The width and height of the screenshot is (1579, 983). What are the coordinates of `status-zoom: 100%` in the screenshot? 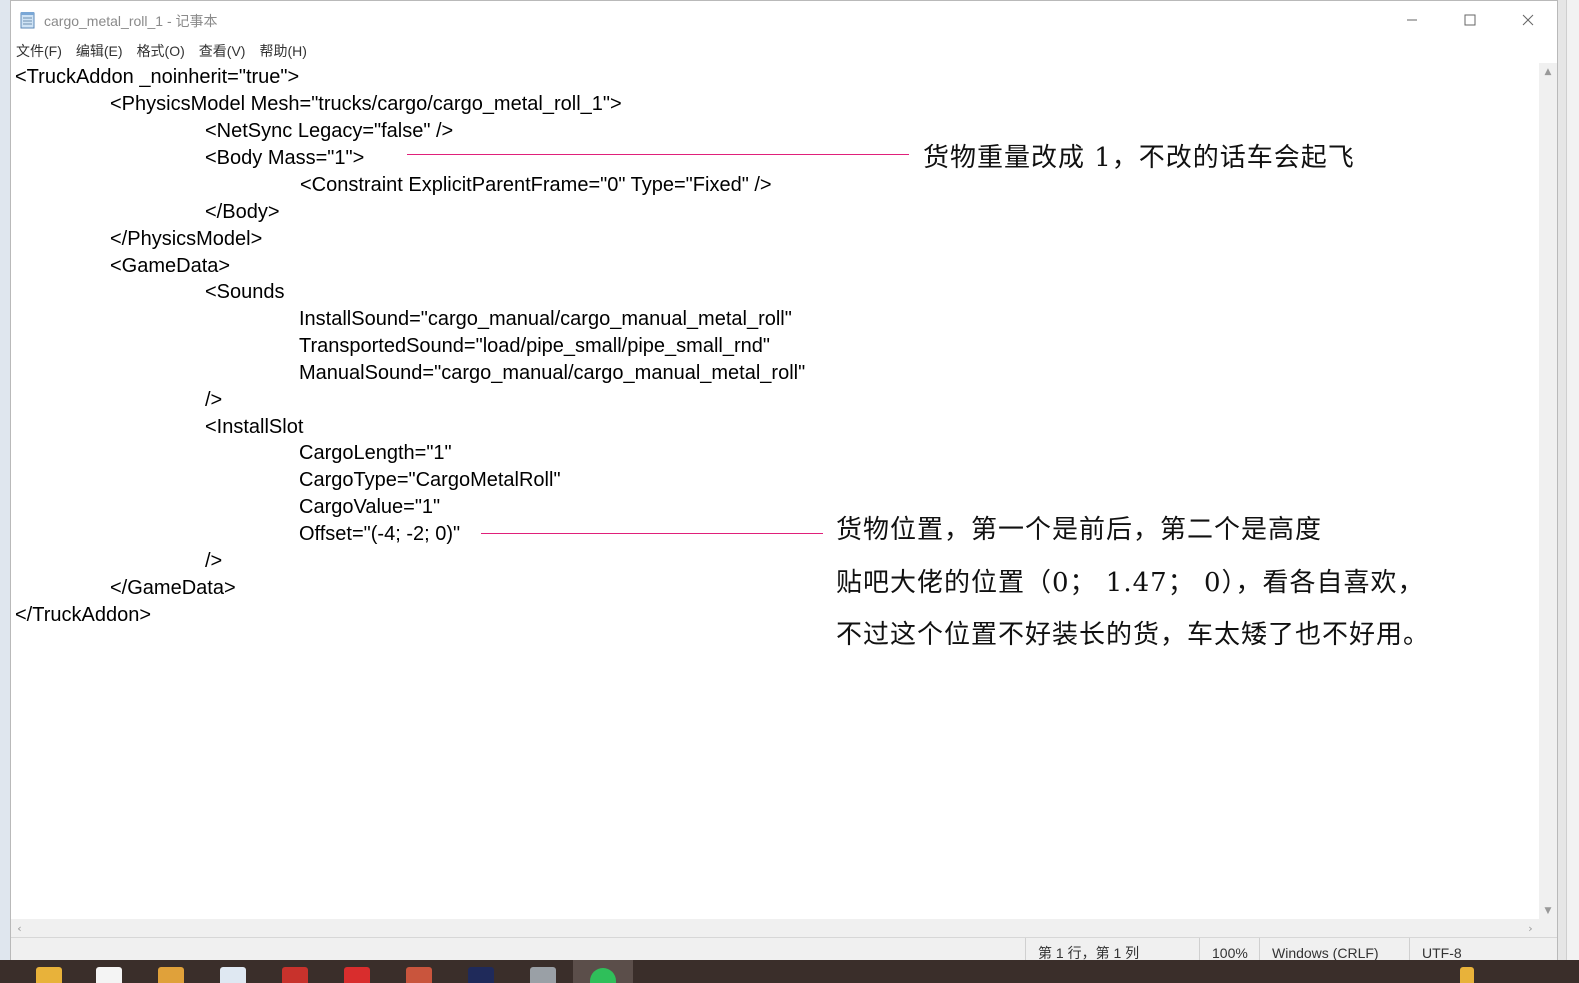 It's located at (1229, 950).